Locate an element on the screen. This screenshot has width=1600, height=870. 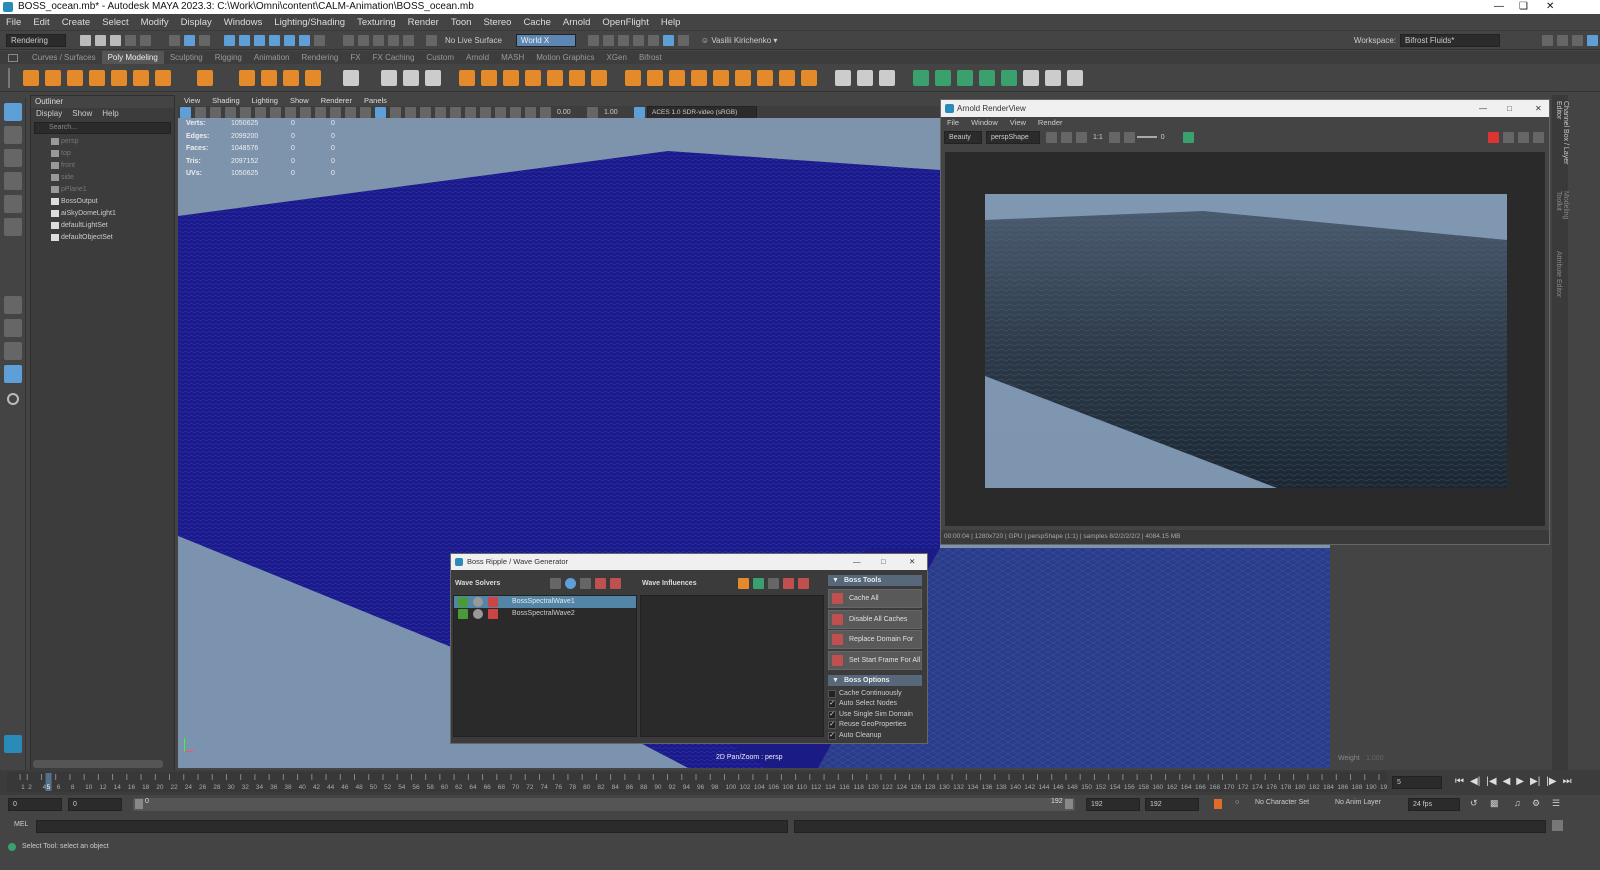
influence-settings-icon is located at coordinates (758, 583).